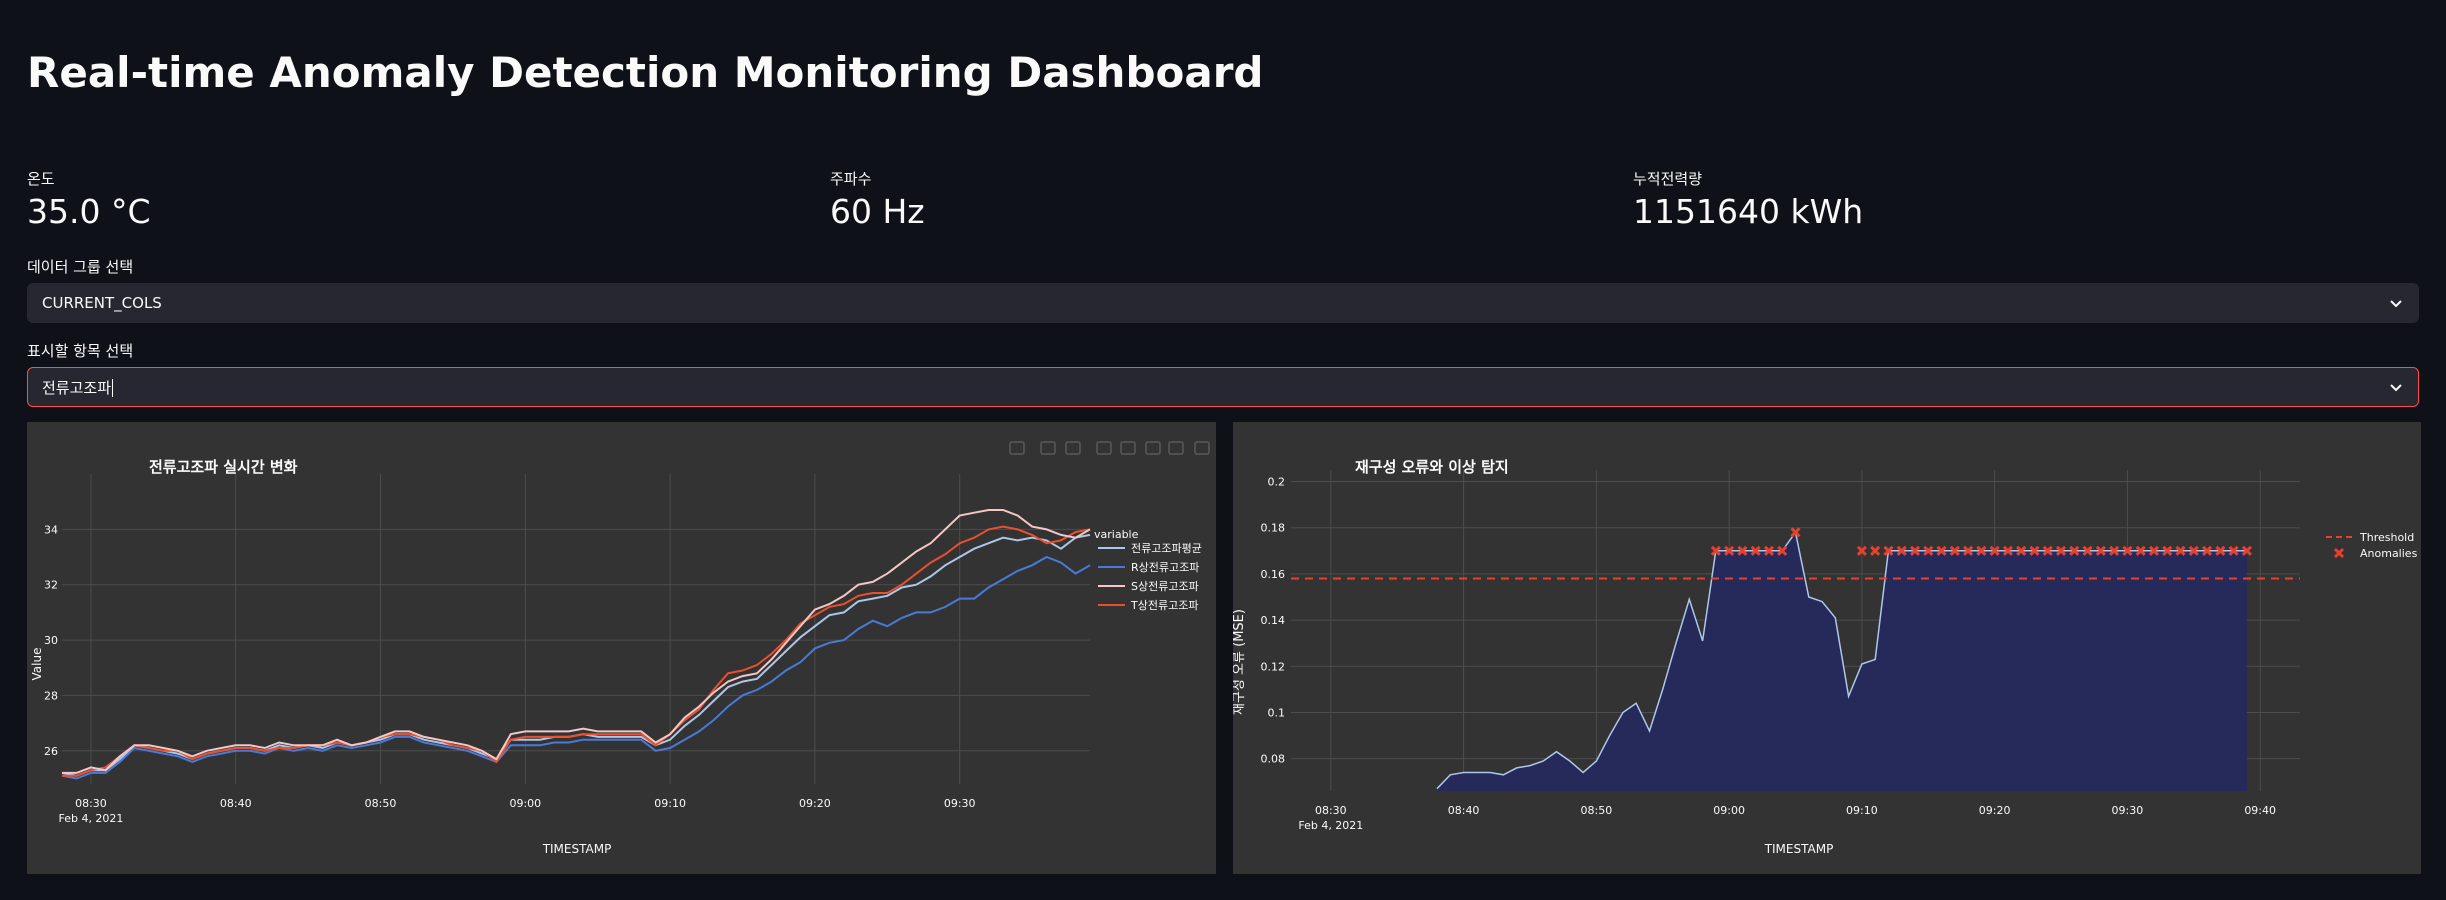 The width and height of the screenshot is (2446, 900). Describe the element at coordinates (1432, 467) in the screenshot. I see `chart-title: 재구성 오류와 이상 탐지` at that location.